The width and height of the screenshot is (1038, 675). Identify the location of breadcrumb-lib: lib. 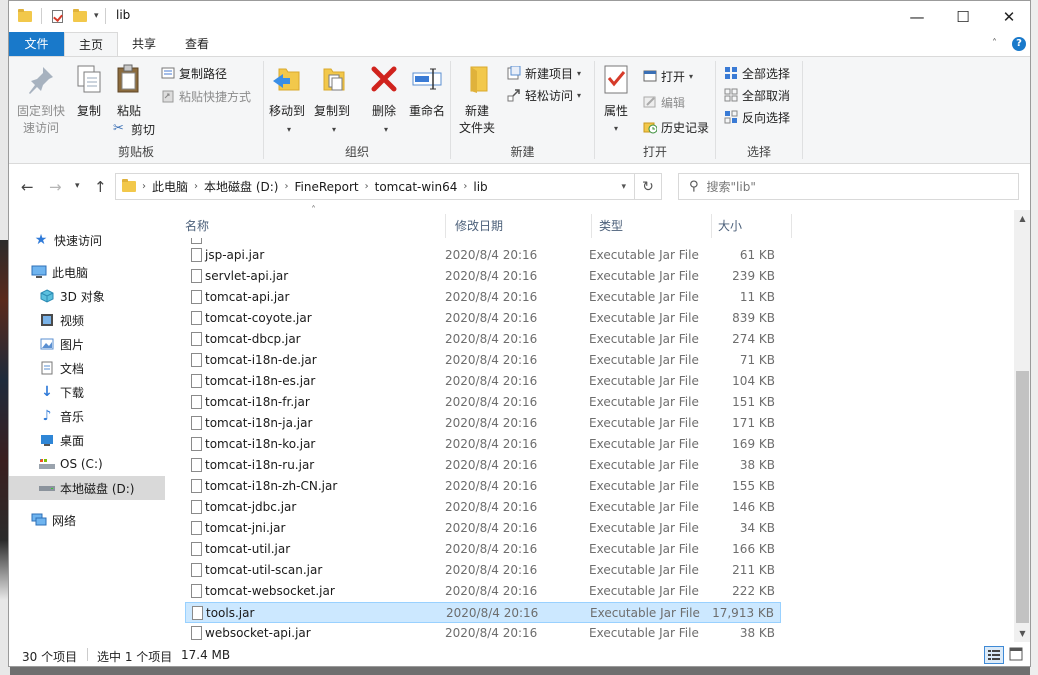
(480, 187).